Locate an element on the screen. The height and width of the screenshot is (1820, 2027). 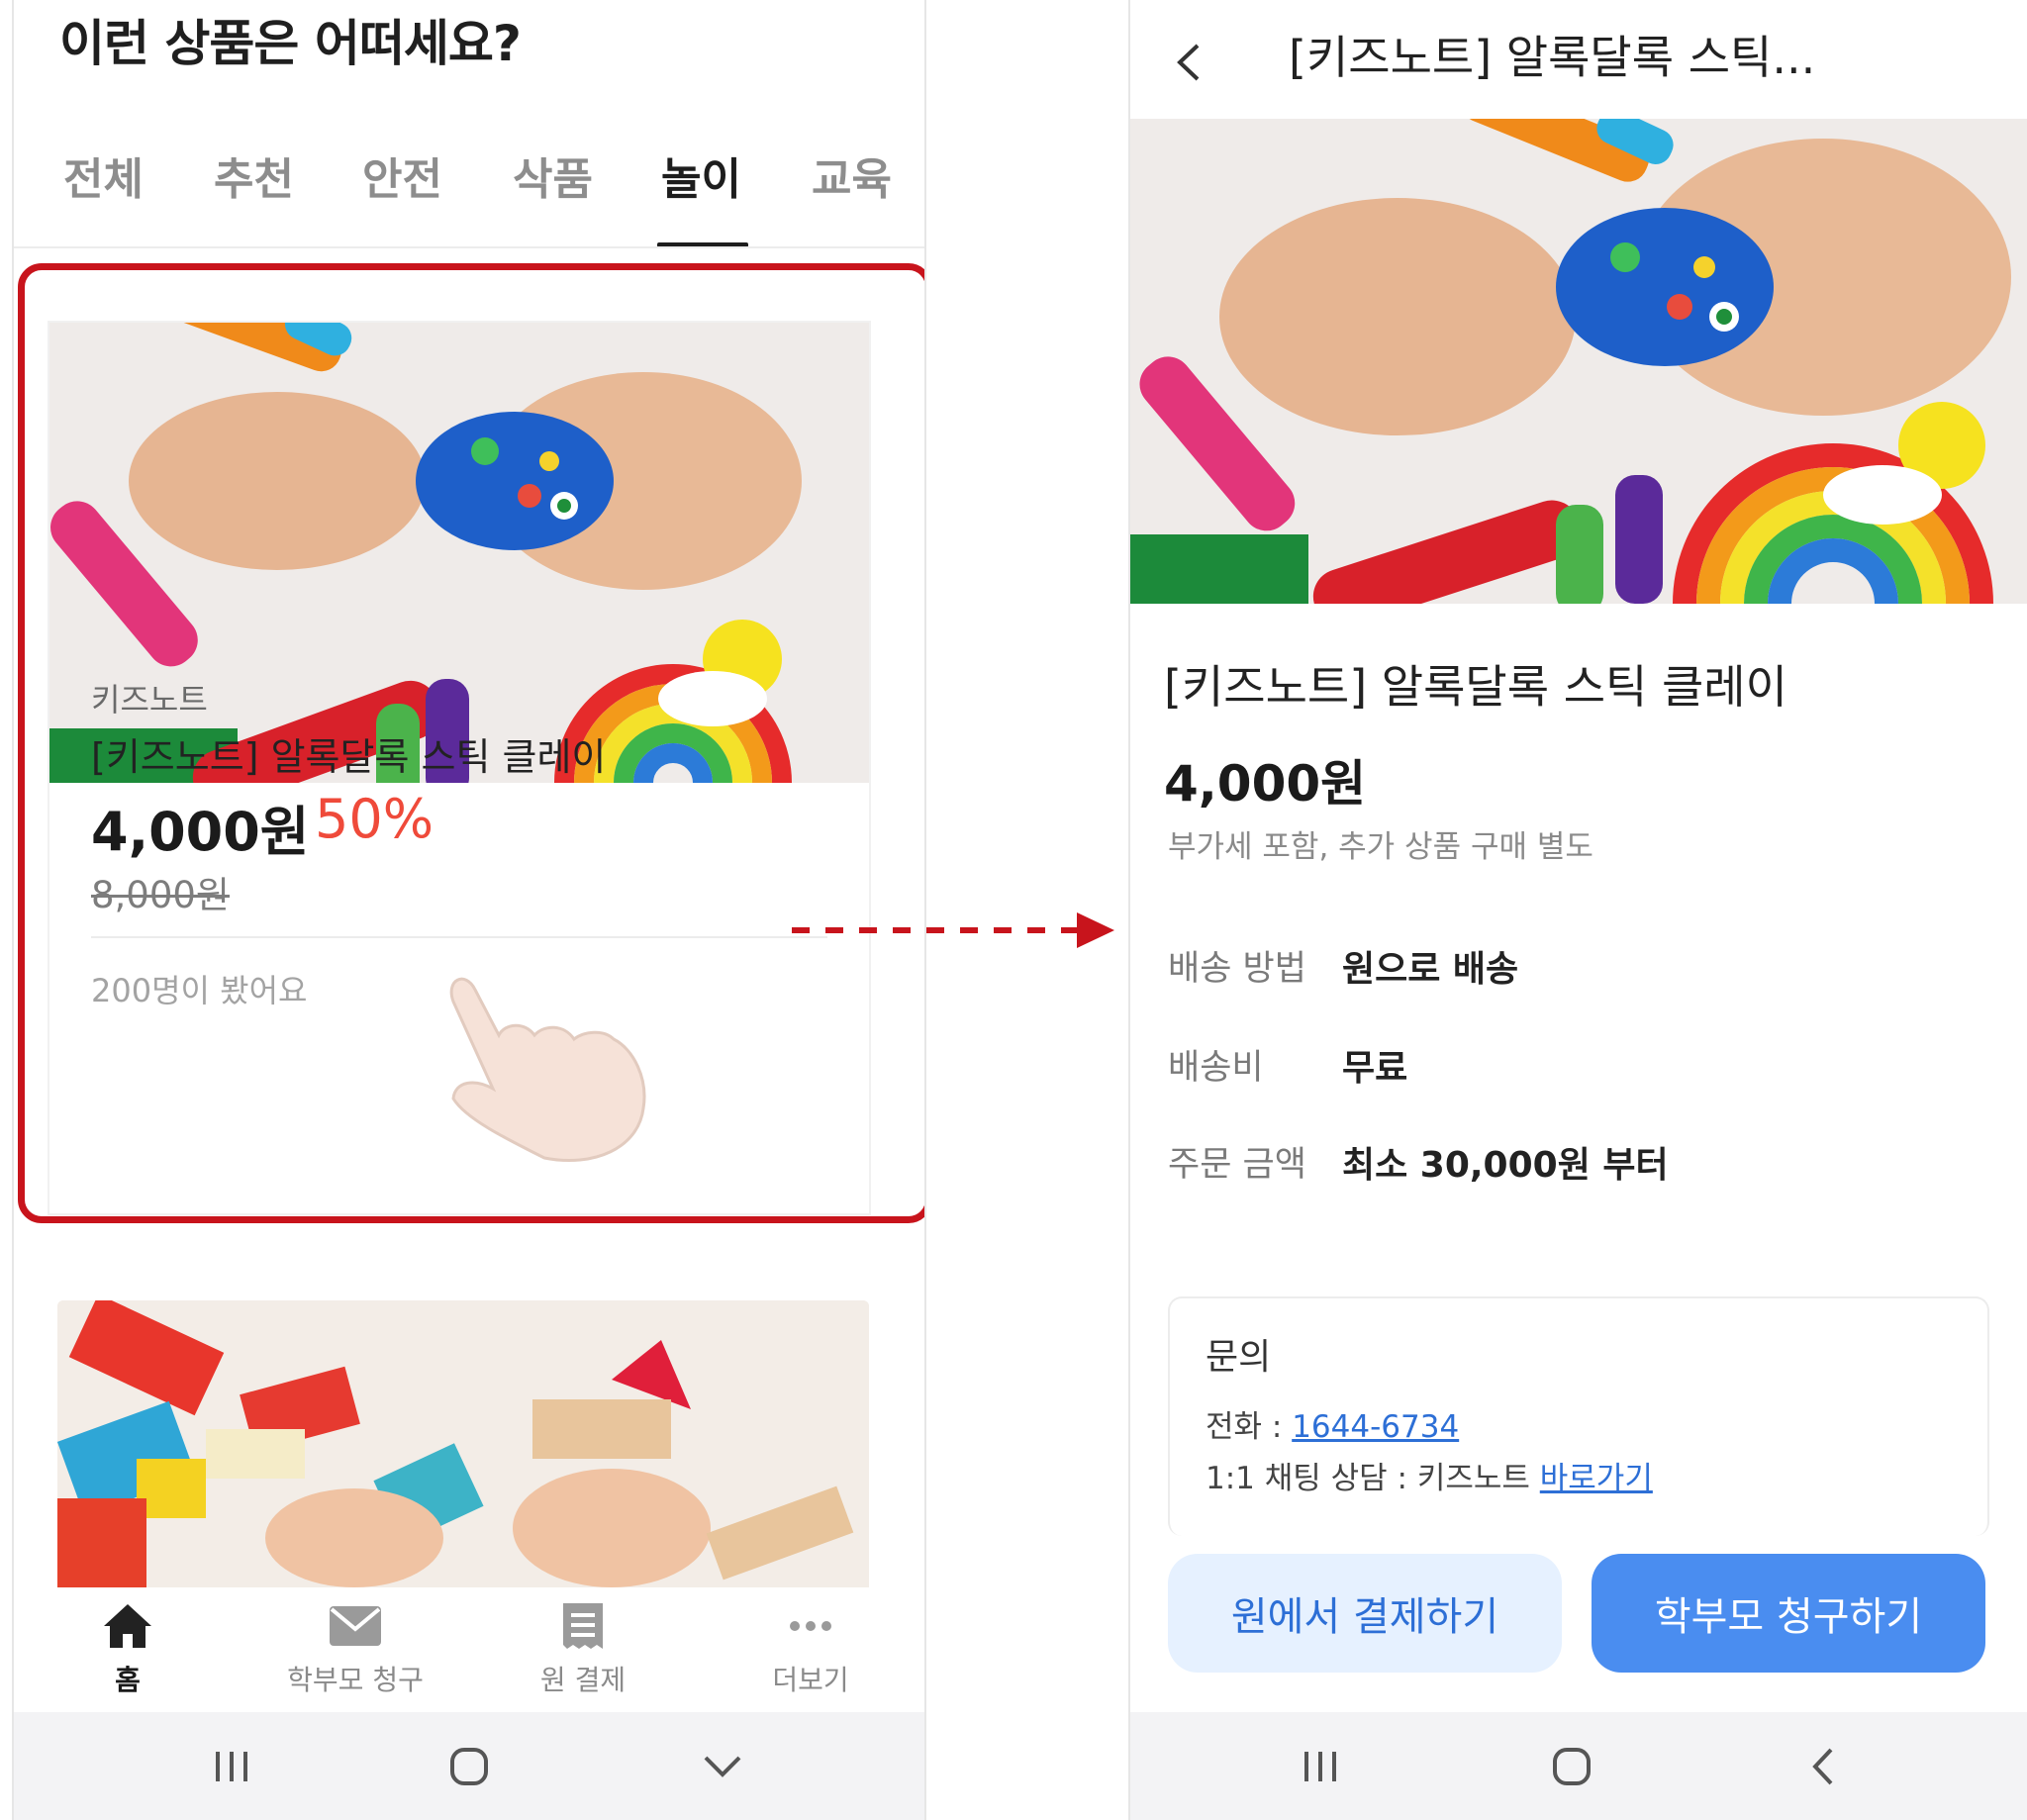
back-nav-icon is located at coordinates (1823, 1766).